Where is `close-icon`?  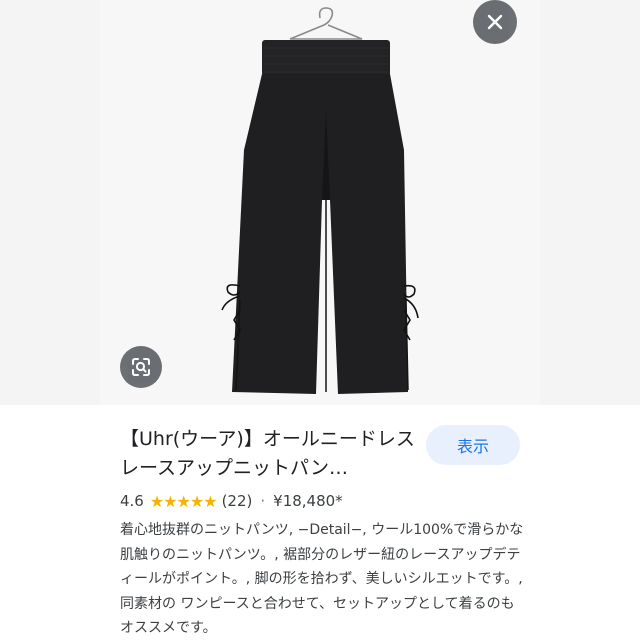 close-icon is located at coordinates (495, 22).